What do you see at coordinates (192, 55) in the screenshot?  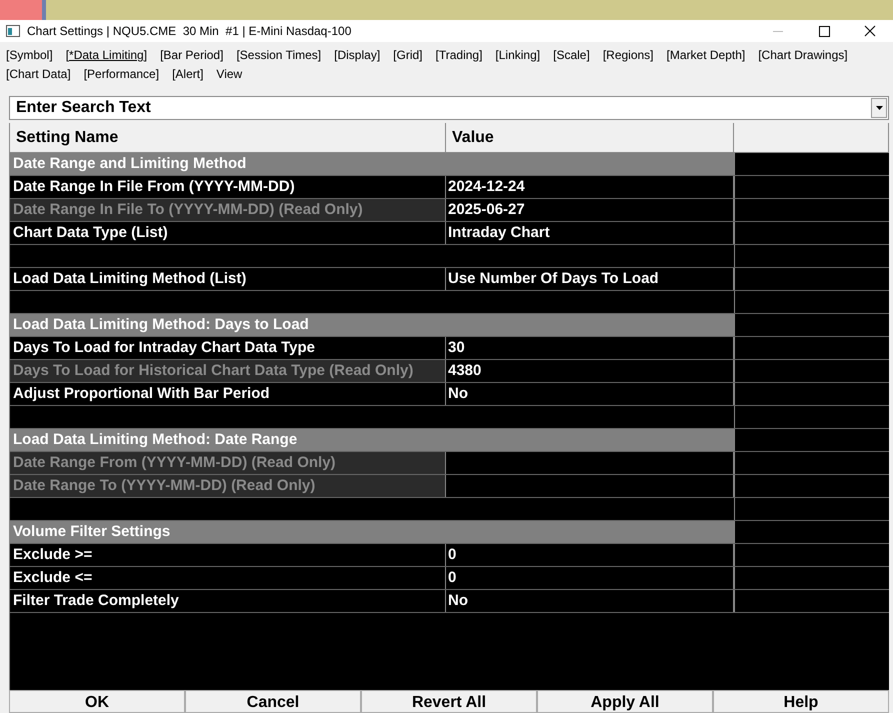 I see `settings-tab: [Bar Period]` at bounding box center [192, 55].